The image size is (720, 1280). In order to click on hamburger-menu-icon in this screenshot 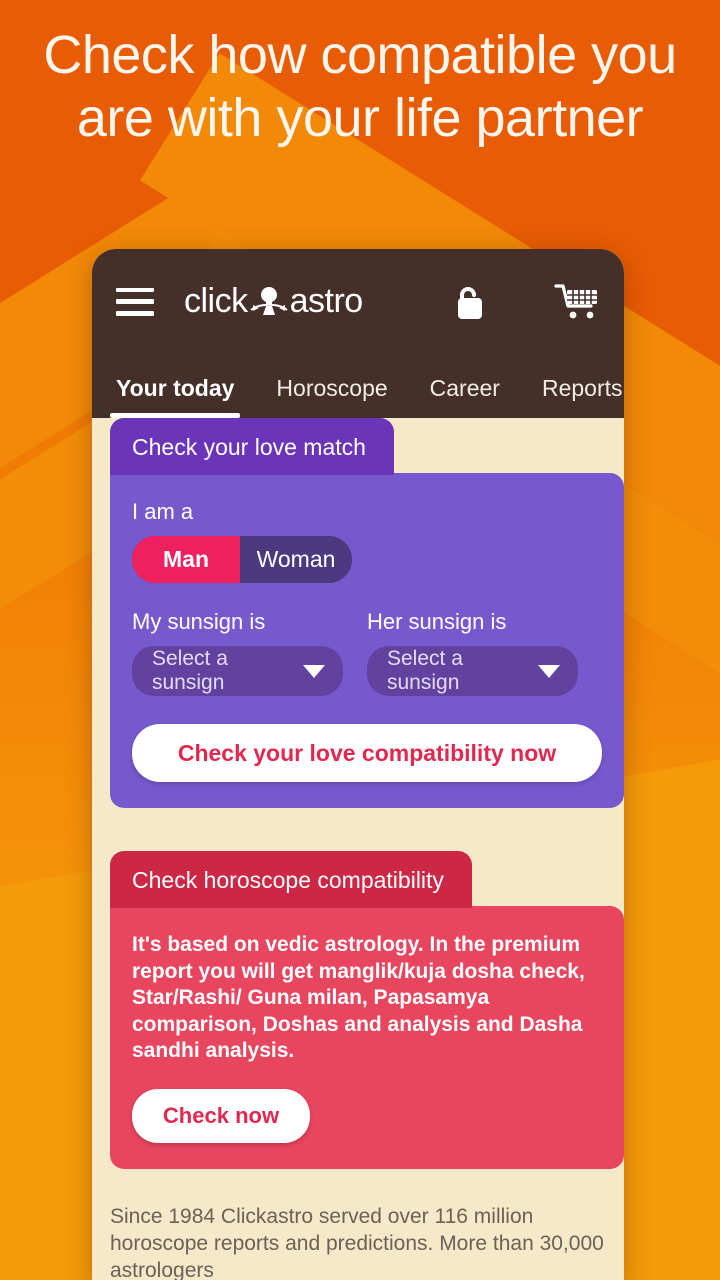, I will do `click(135, 301)`.